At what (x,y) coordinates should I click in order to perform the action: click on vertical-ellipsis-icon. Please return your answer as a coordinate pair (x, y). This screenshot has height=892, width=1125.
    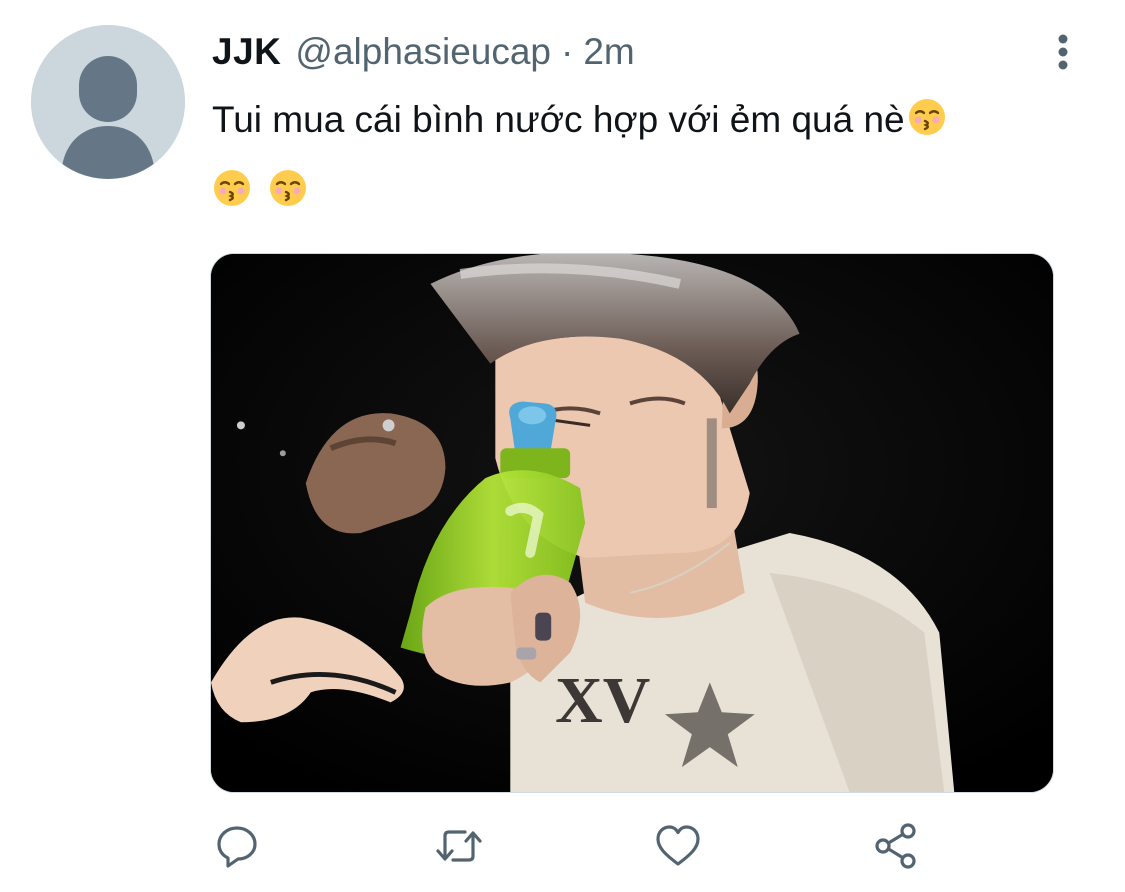
    Looking at the image, I should click on (1063, 52).